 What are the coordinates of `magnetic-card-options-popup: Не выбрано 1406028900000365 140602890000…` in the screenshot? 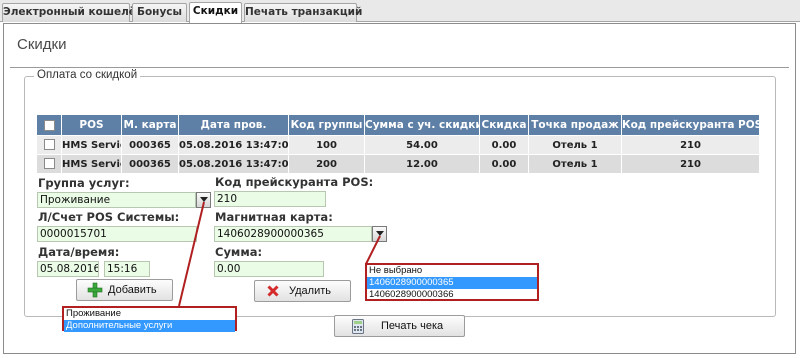 It's located at (452, 282).